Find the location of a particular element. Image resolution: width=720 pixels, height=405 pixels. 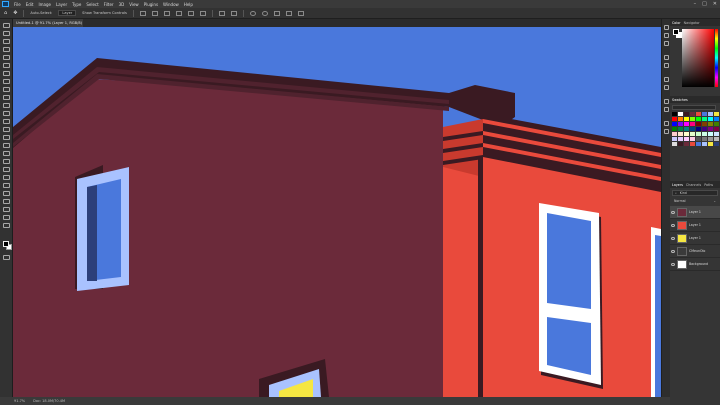

gradient-tool-icon is located at coordinates (6, 129).